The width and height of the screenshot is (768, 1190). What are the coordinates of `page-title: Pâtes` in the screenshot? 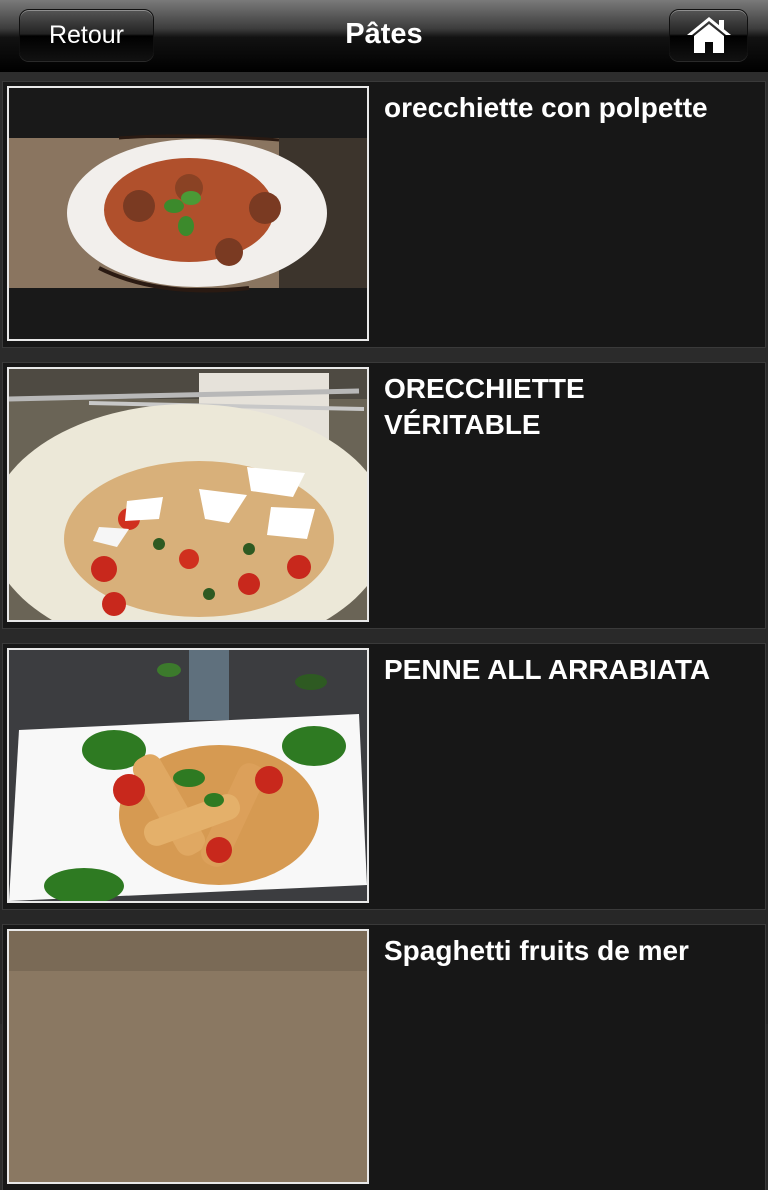 It's located at (384, 34).